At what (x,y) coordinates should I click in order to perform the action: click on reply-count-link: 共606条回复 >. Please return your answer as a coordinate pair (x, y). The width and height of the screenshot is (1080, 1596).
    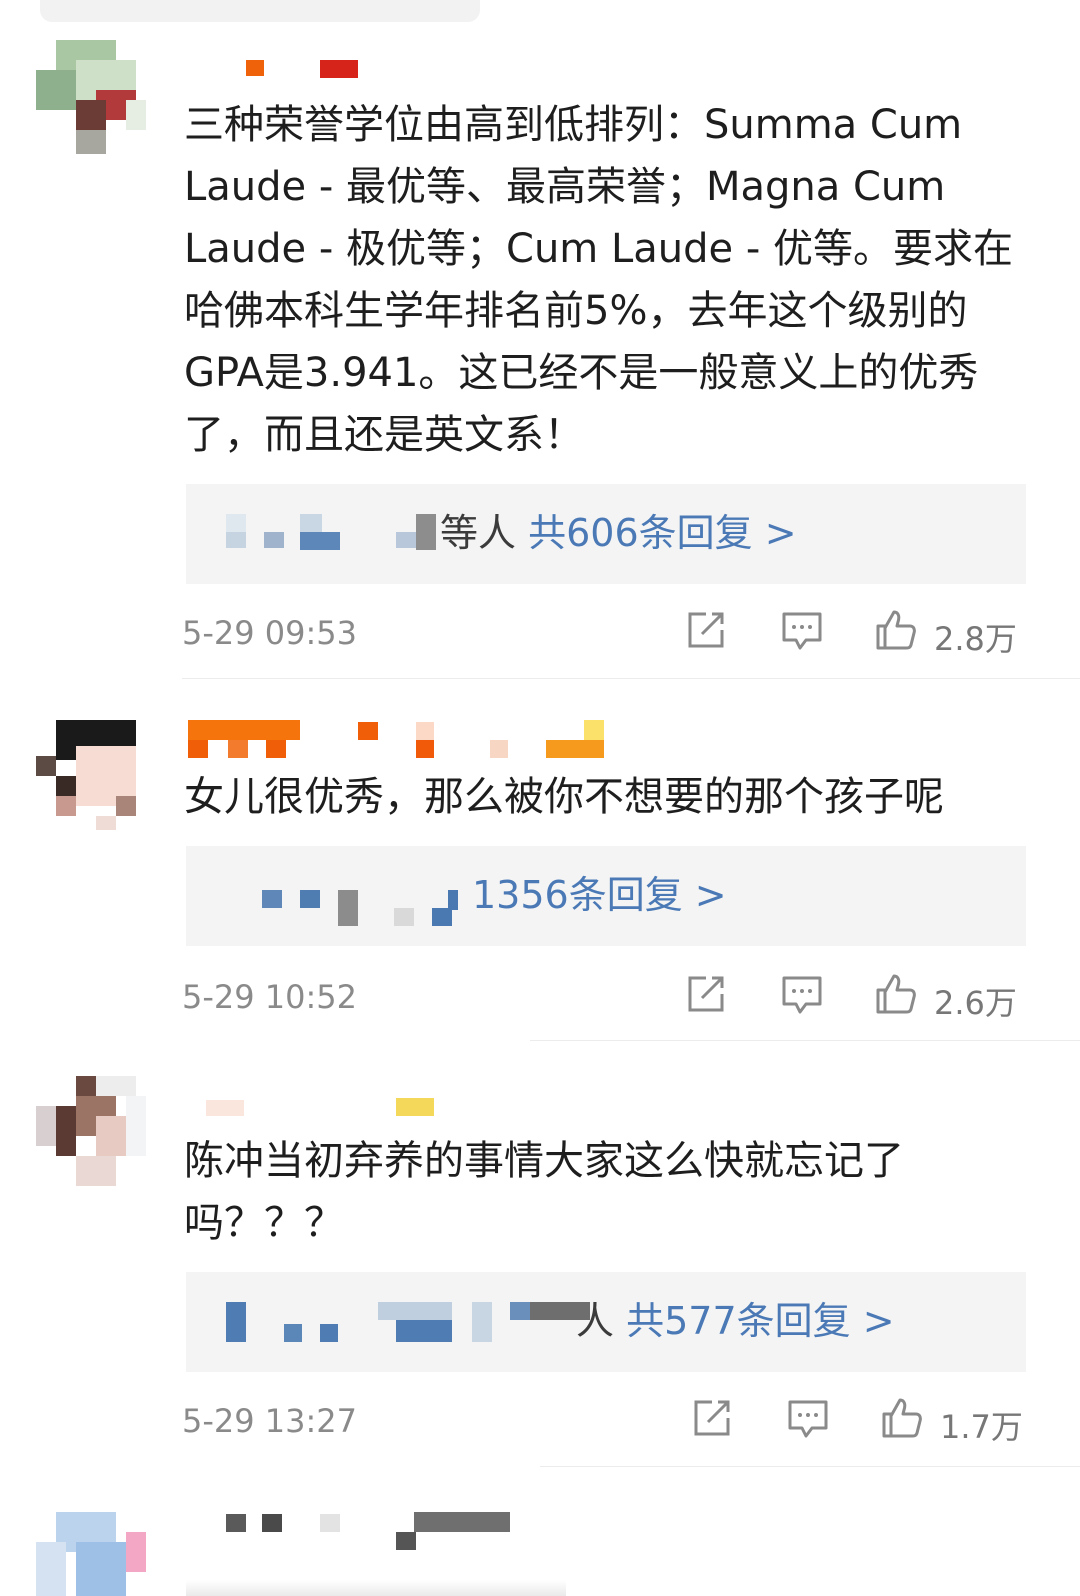
    Looking at the image, I should click on (662, 533).